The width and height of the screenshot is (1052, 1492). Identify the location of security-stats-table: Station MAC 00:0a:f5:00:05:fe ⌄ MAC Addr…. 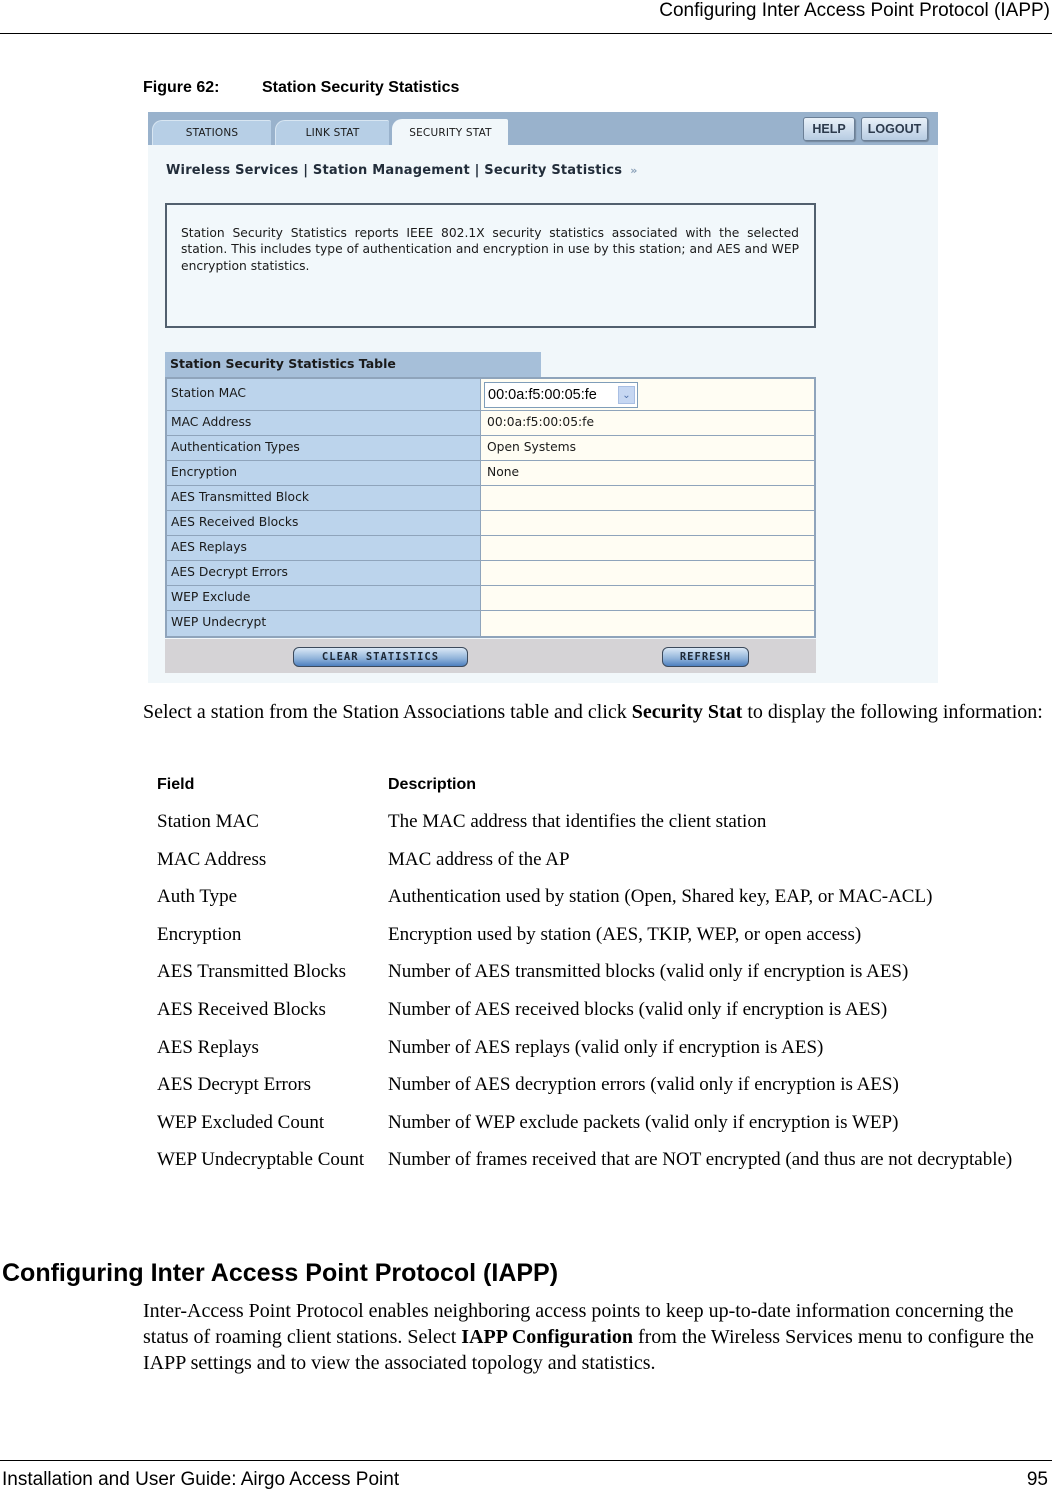
(490, 507).